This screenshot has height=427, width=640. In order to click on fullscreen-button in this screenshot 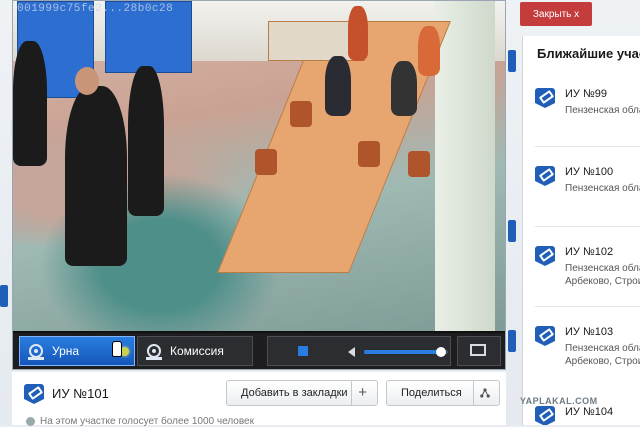, I will do `click(479, 351)`.